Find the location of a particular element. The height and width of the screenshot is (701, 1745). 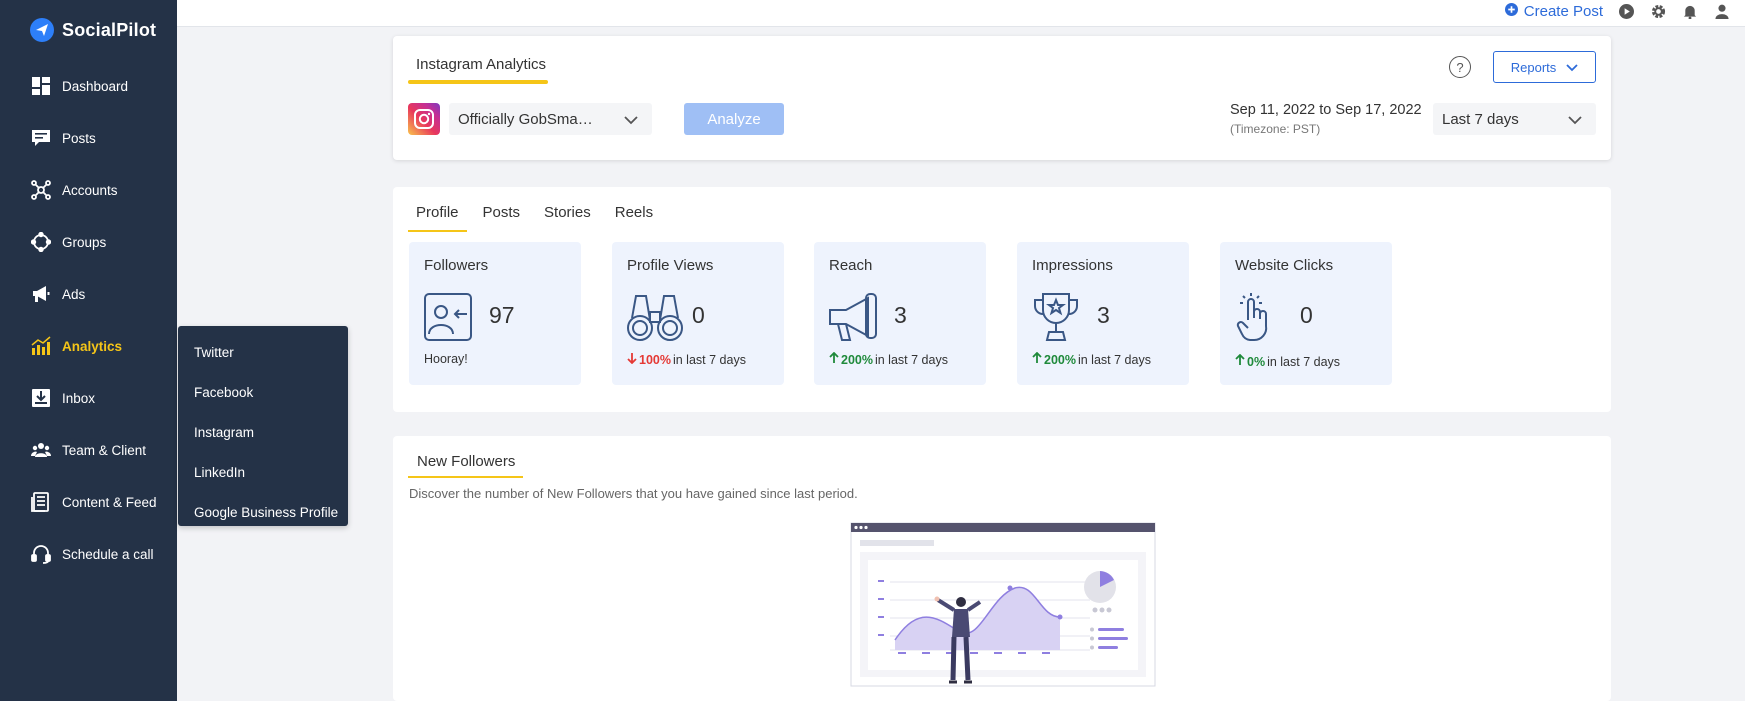

inbox-icon is located at coordinates (41, 398).